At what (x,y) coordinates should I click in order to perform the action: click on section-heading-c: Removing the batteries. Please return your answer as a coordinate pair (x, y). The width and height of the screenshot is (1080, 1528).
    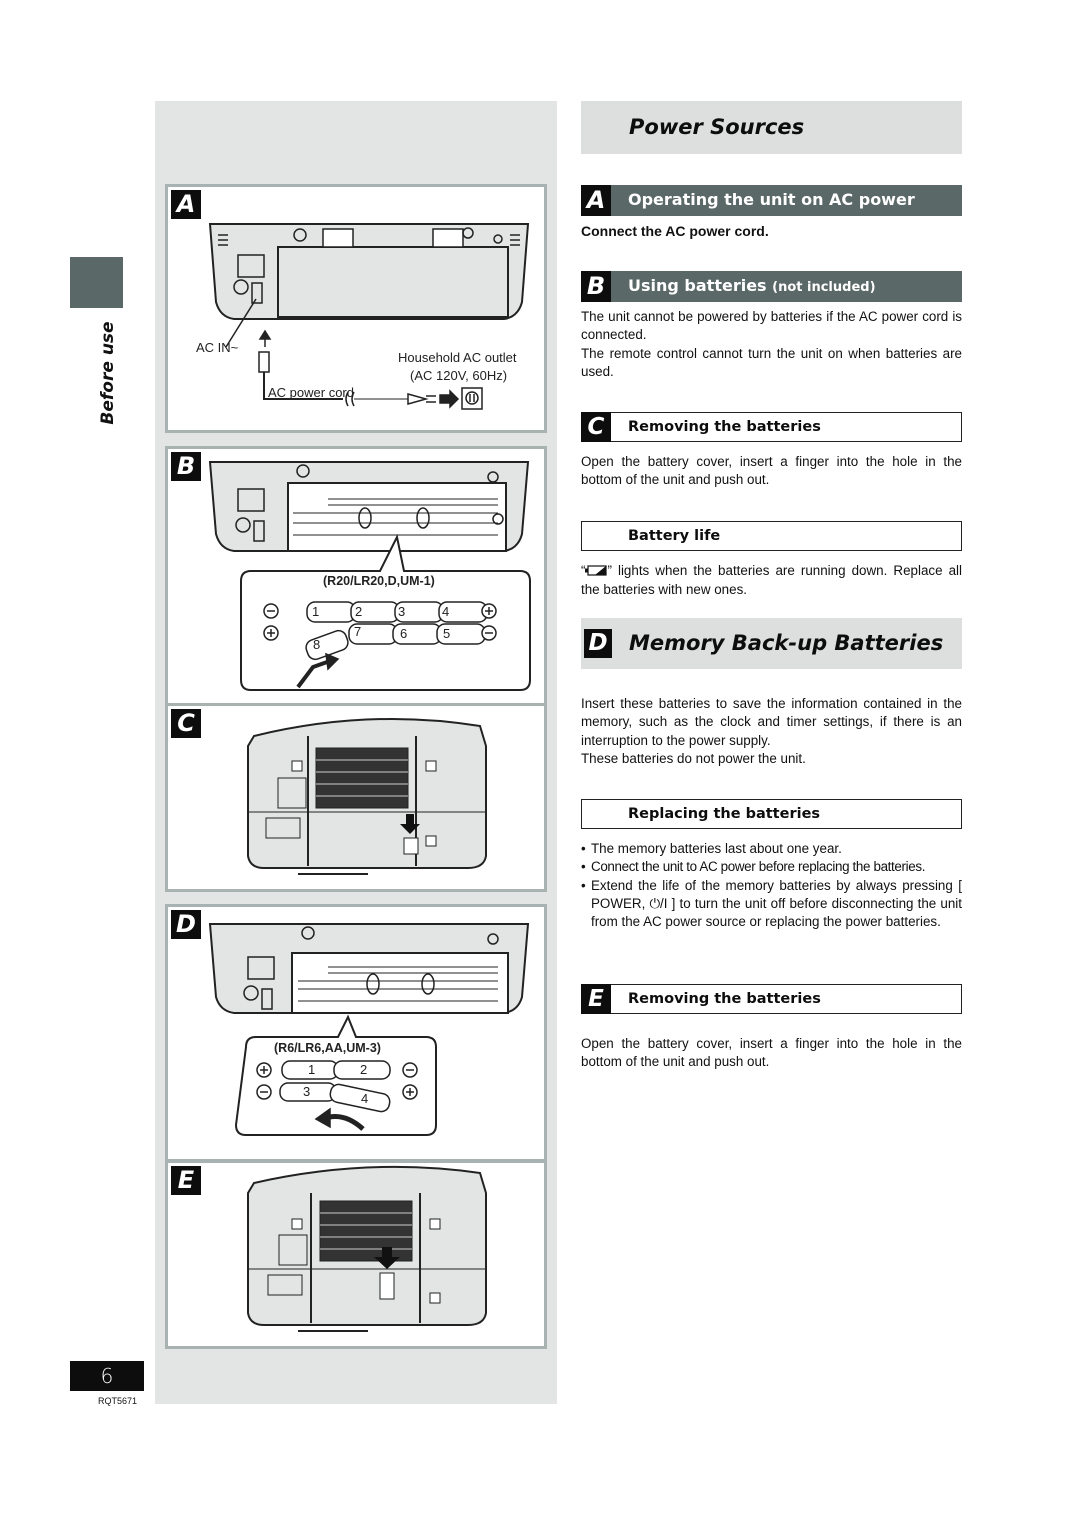
    Looking at the image, I should click on (724, 427).